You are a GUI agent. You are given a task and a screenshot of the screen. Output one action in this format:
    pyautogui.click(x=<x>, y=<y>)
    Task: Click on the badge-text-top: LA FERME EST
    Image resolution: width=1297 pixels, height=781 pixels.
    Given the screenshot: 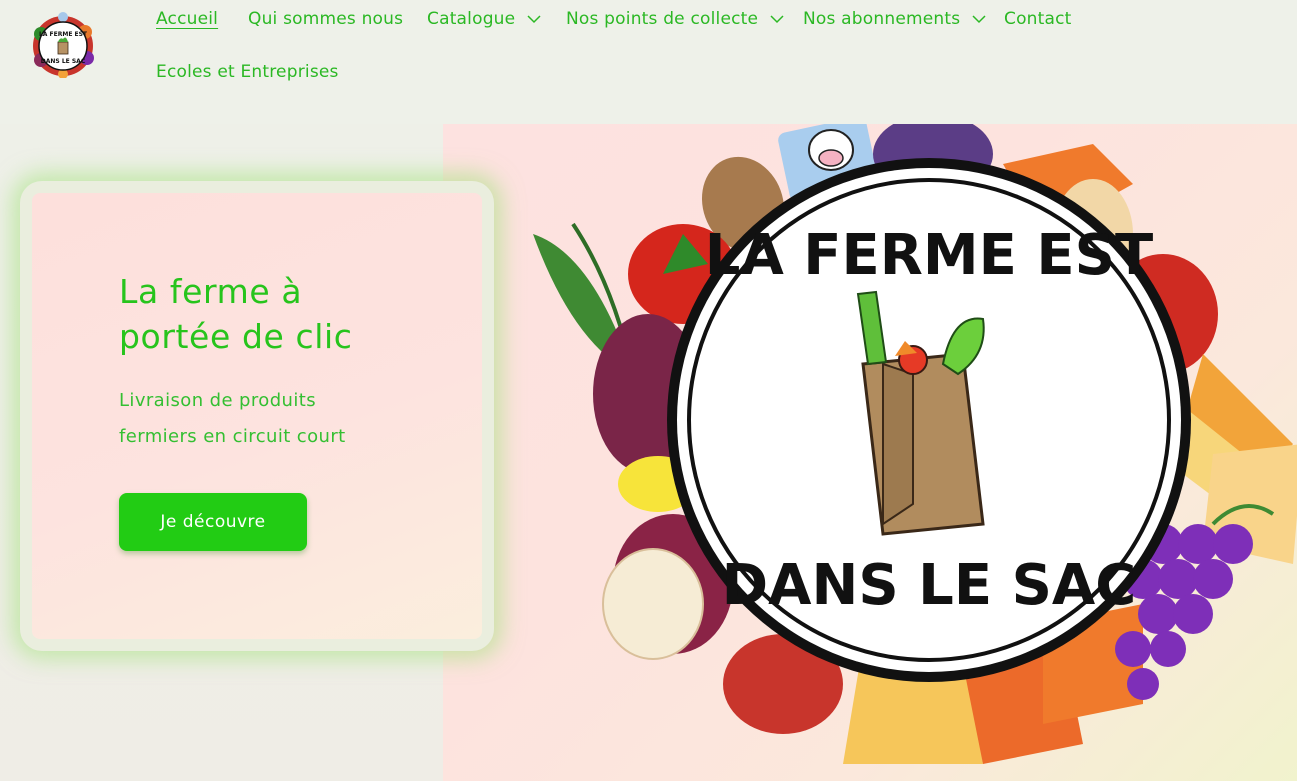 What is the action you would take?
    pyautogui.click(x=929, y=255)
    